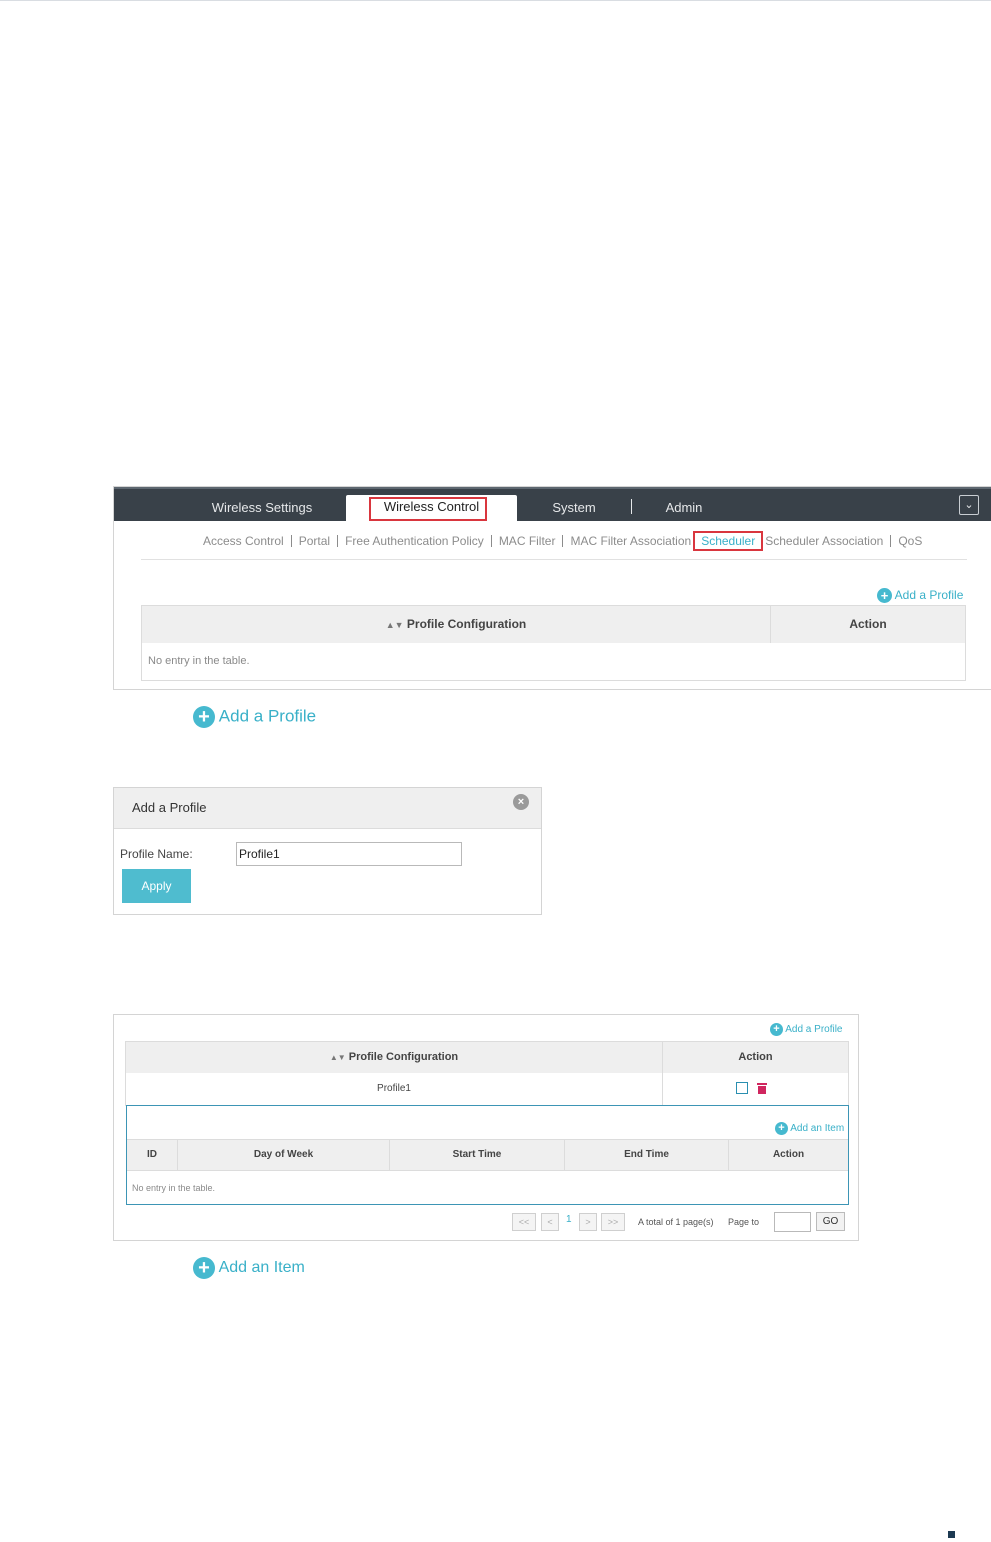 The image size is (991, 1542). What do you see at coordinates (327, 808) in the screenshot?
I see `dialog-header: Add a Profile ×` at bounding box center [327, 808].